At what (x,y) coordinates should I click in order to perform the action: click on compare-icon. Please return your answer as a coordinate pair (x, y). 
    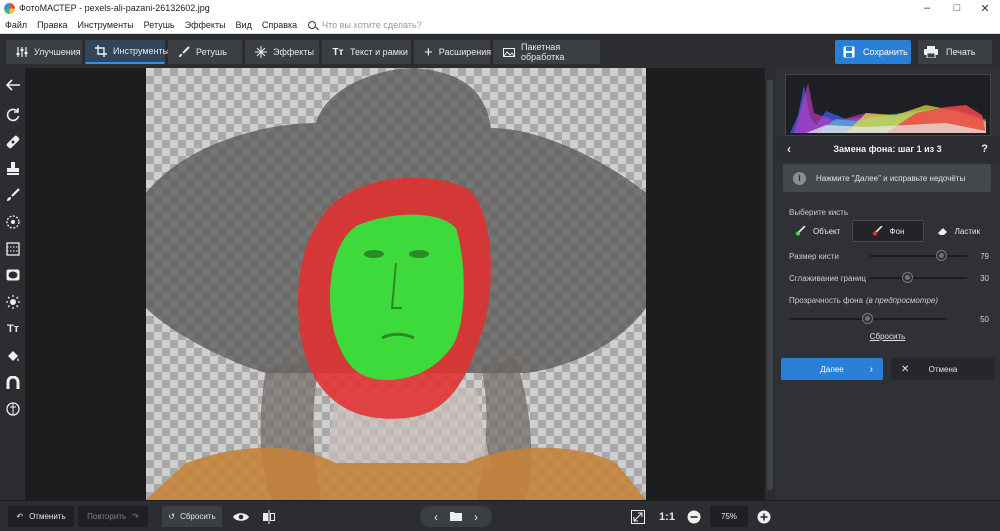
    Looking at the image, I should click on (269, 516).